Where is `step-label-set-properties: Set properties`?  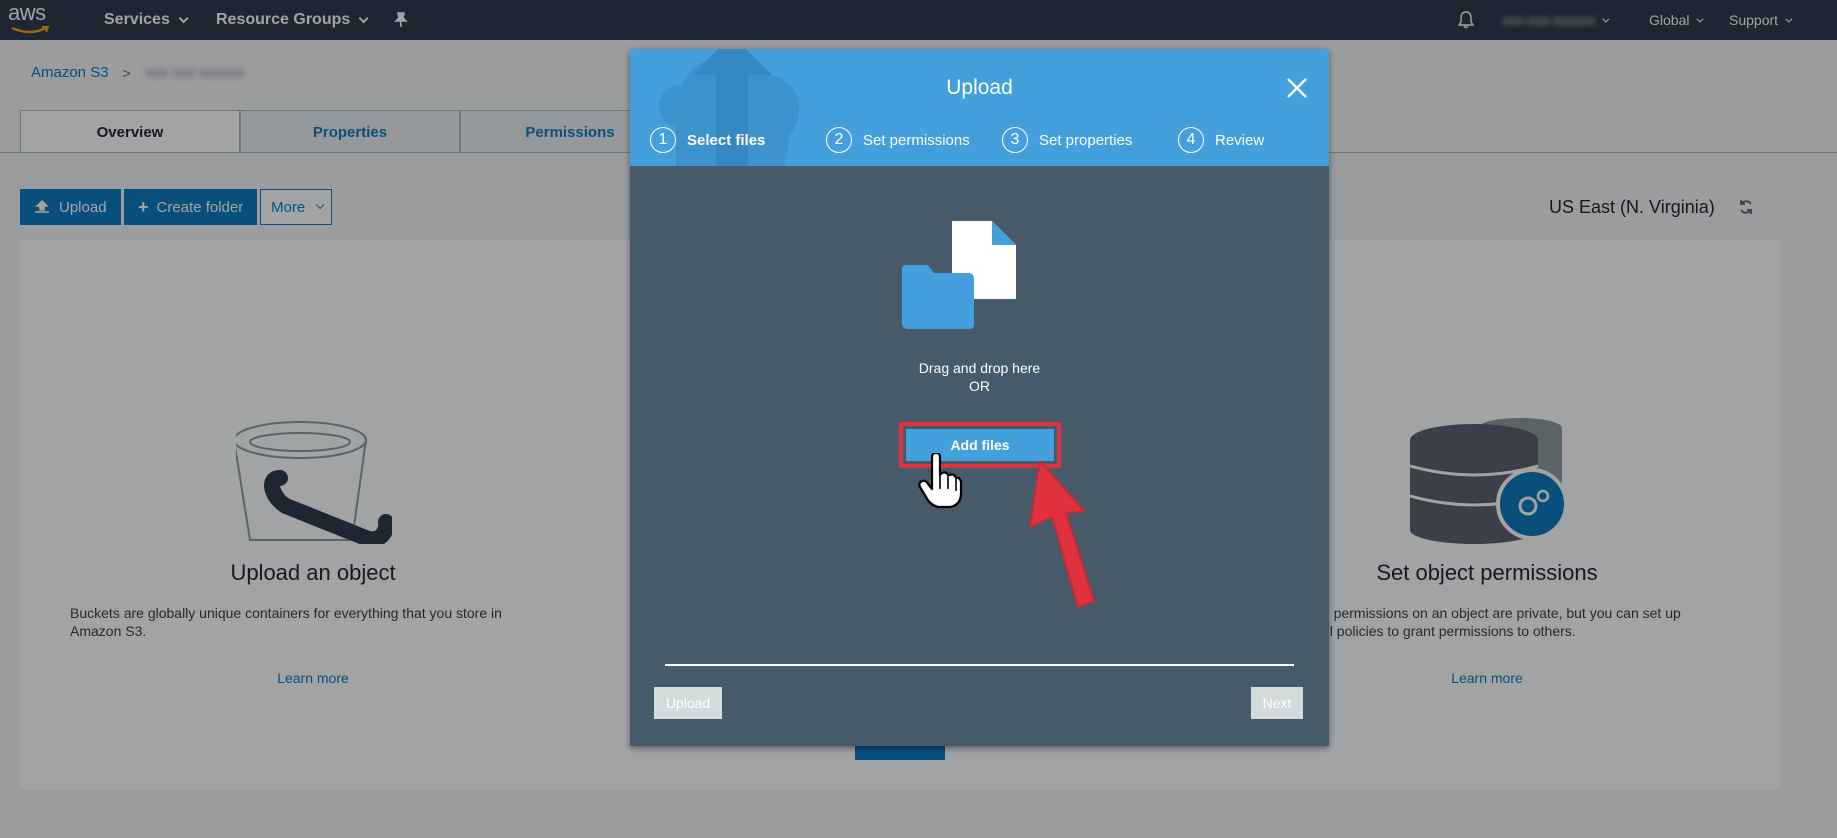
step-label-set-properties: Set properties is located at coordinates (1086, 140).